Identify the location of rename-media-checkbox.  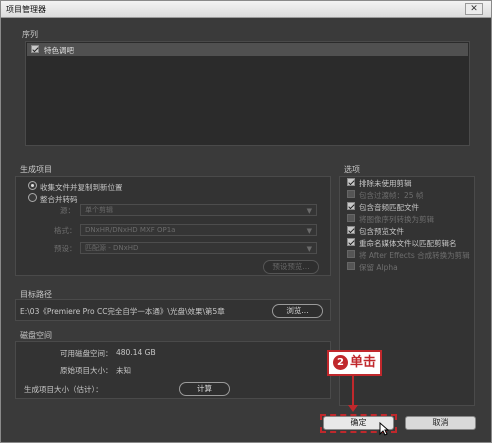
(351, 242).